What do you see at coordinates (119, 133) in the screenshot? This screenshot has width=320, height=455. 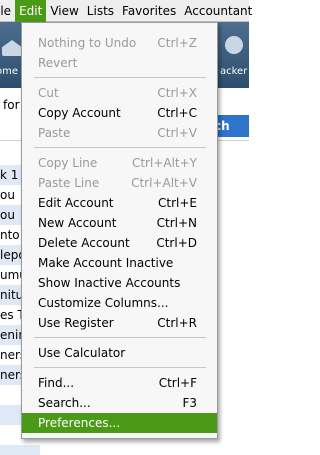 I see `menu-item-paste: Paste Ctrl+V` at bounding box center [119, 133].